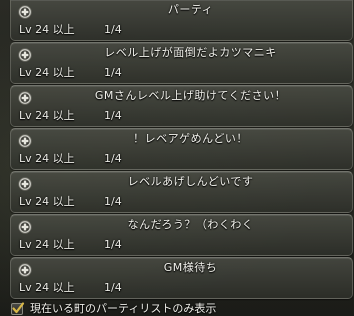 The image size is (354, 316). Describe the element at coordinates (190, 138) in the screenshot. I see `party-title: ！レベアゲめんどい！` at that location.